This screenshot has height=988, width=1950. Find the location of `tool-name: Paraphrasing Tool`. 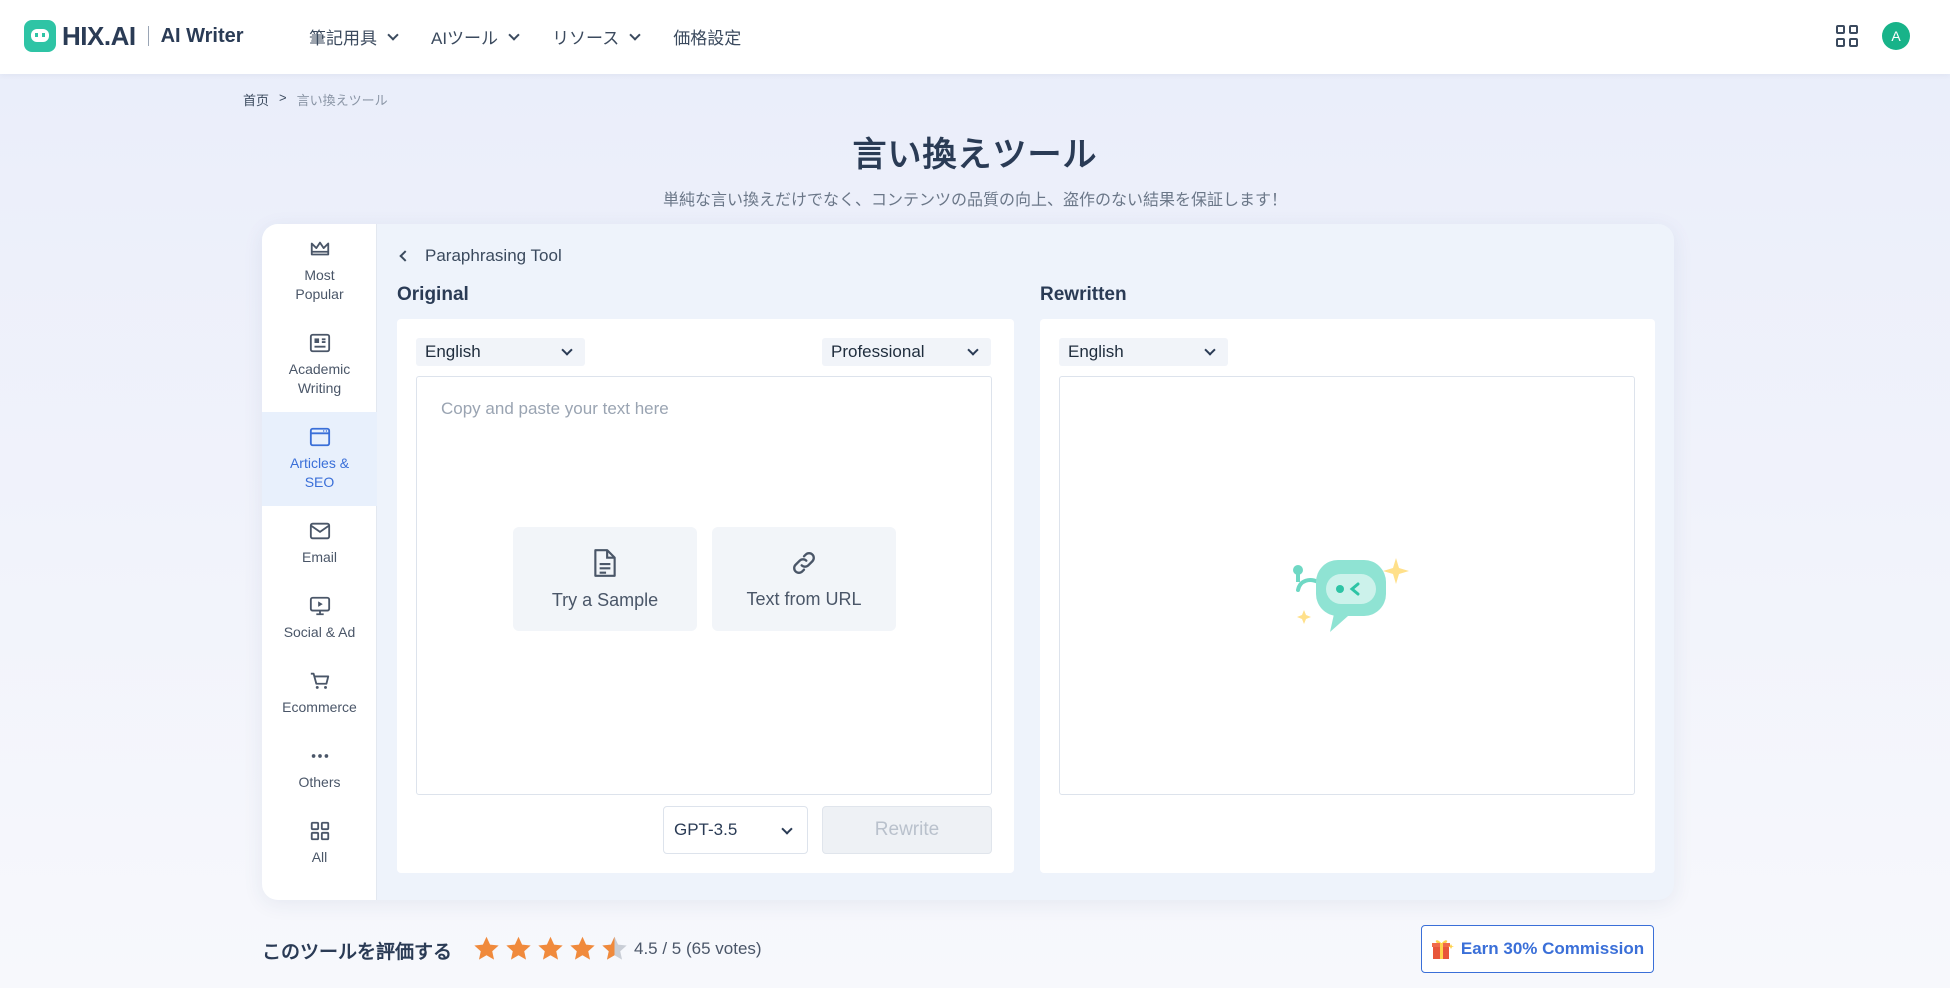

tool-name: Paraphrasing Tool is located at coordinates (493, 255).